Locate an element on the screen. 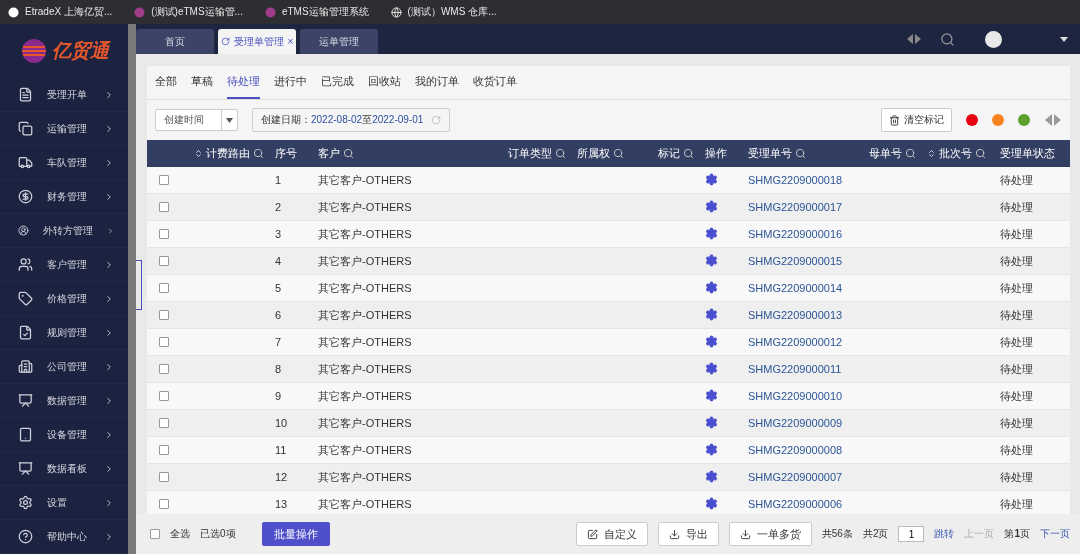 This screenshot has height=554, width=1080. table-row: 2 其它客户-OTHERS SHMG2209000017 待处理 is located at coordinates (608, 207).